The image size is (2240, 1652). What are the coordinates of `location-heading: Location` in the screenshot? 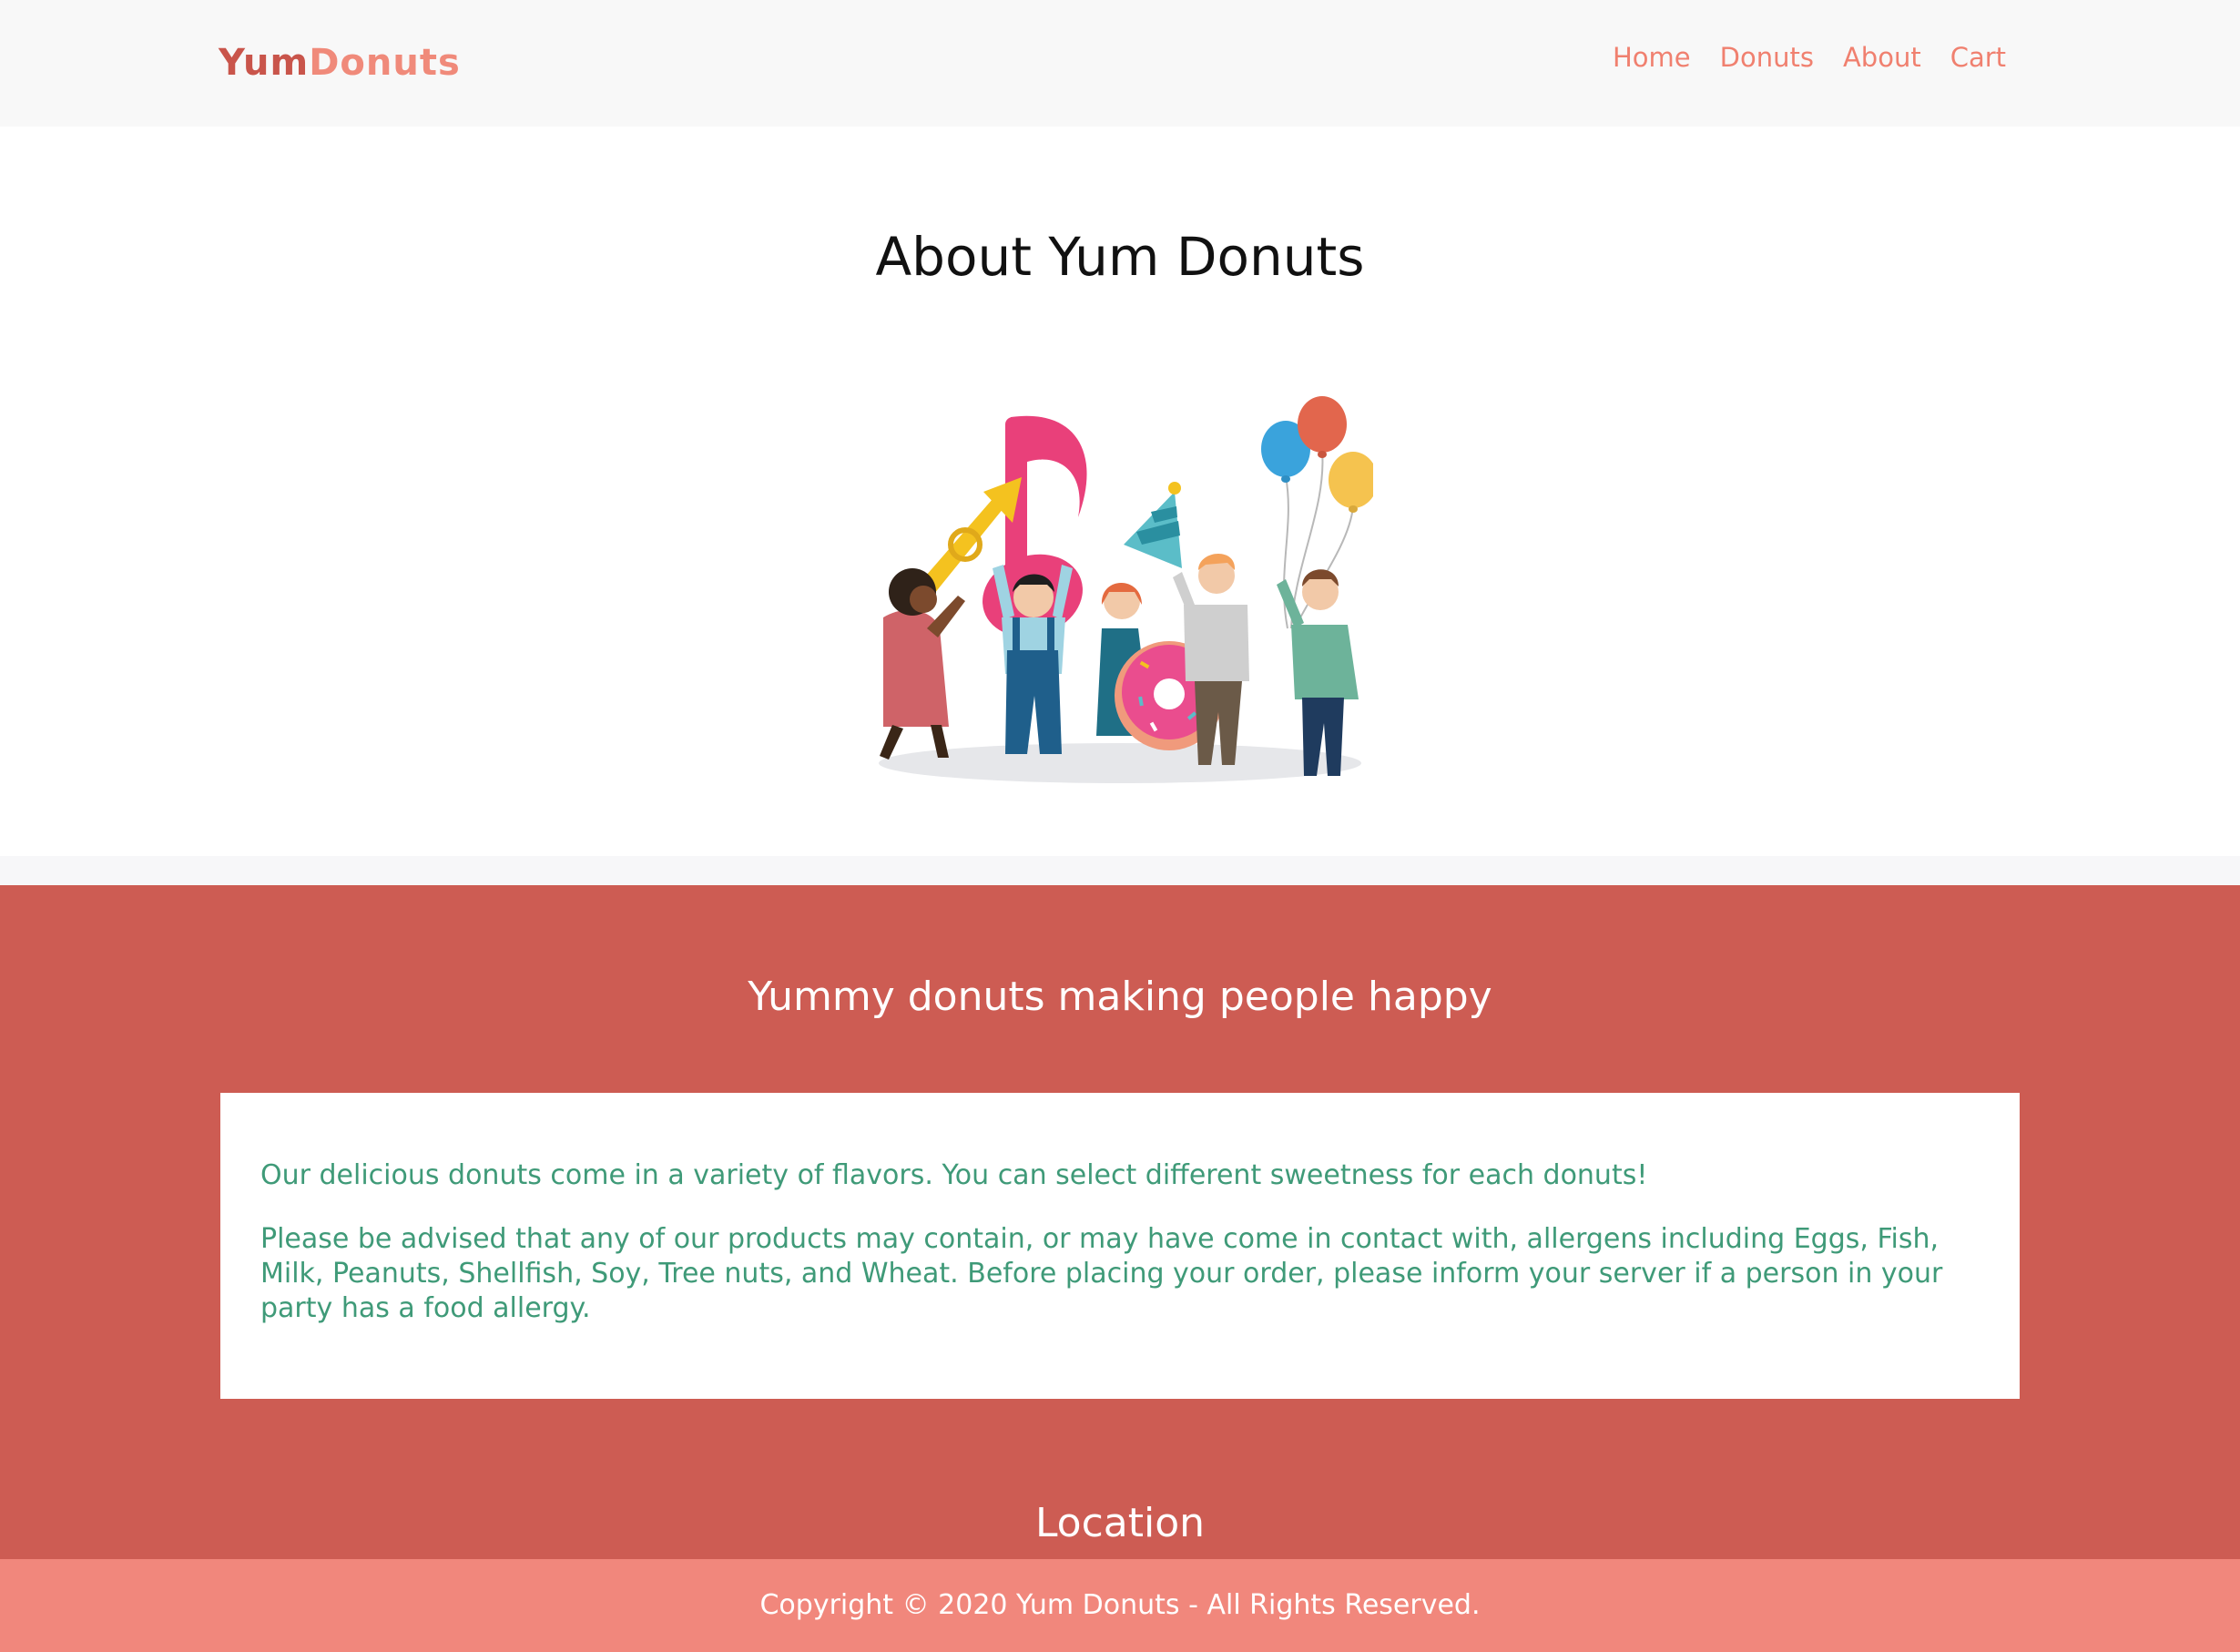 It's located at (1120, 1523).